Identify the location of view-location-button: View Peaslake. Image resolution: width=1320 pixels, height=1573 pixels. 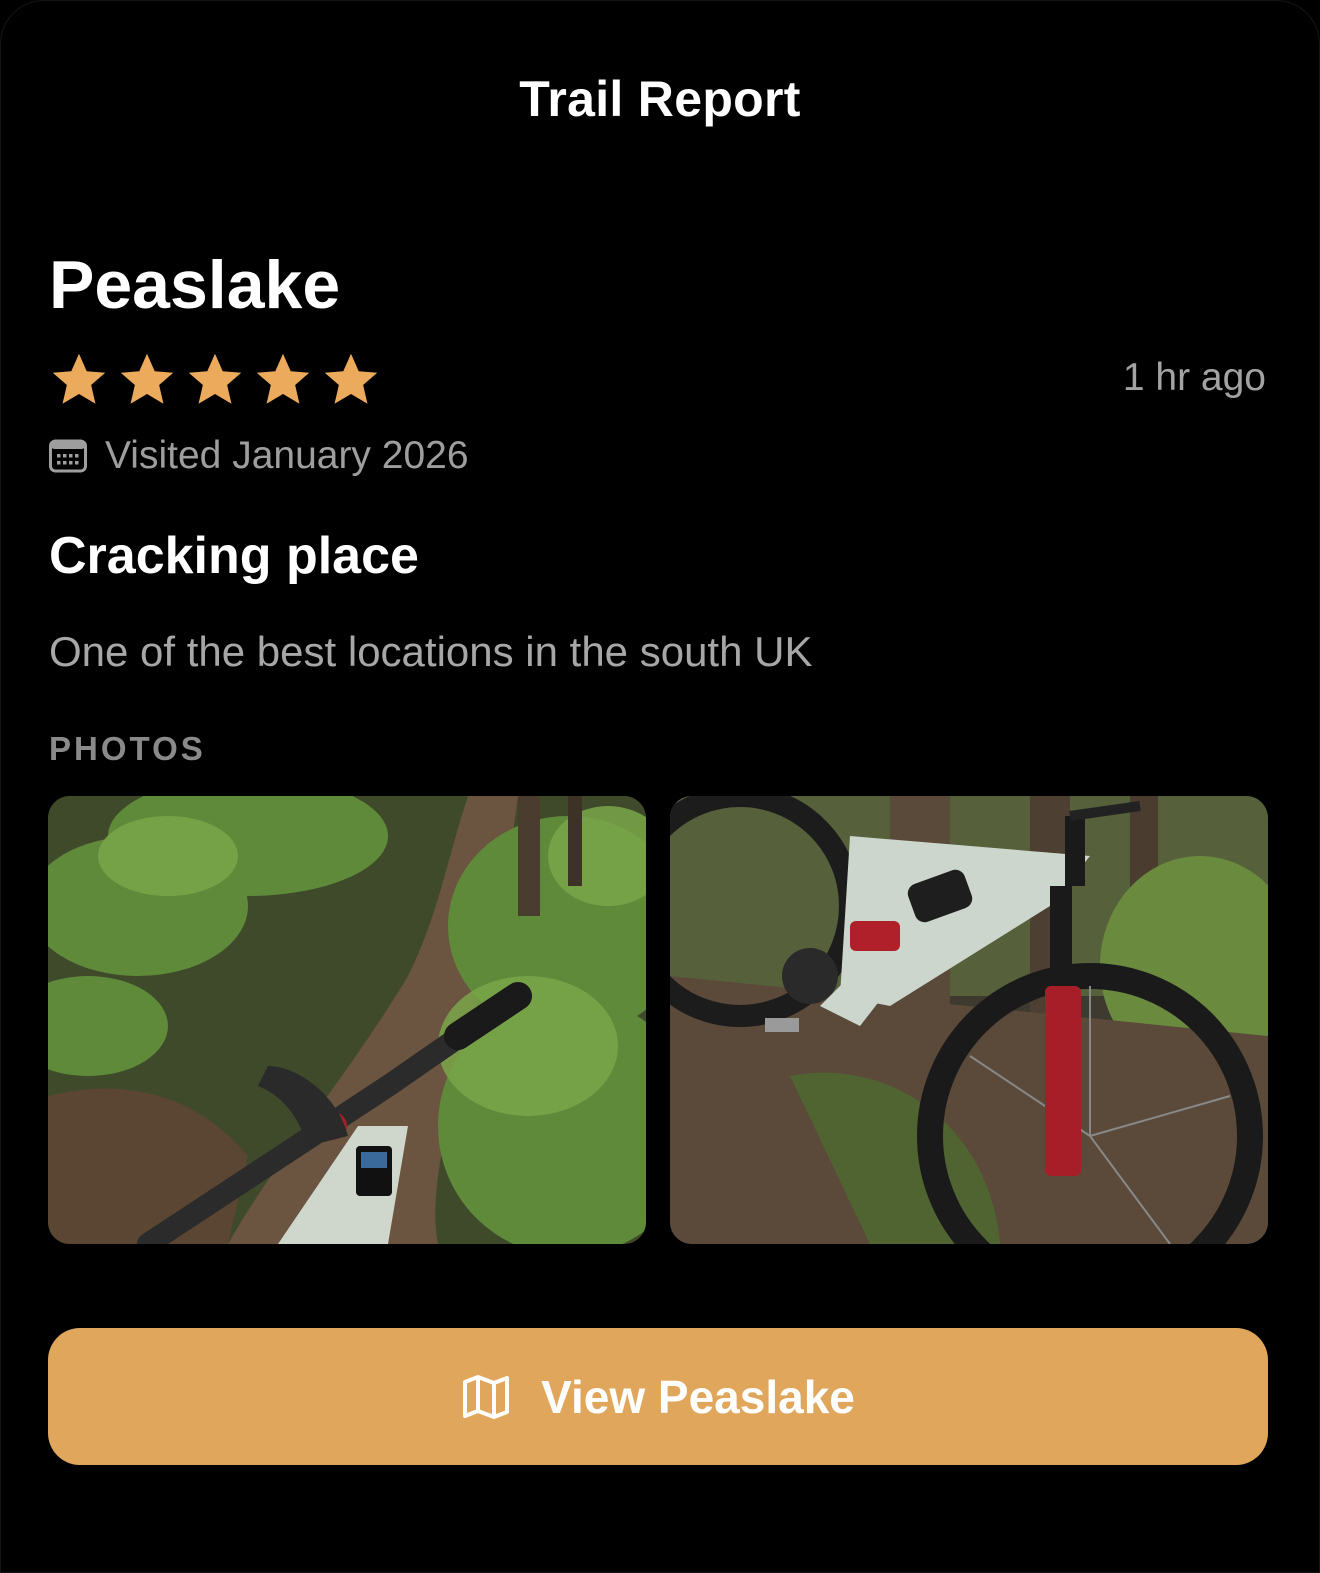
(658, 1396).